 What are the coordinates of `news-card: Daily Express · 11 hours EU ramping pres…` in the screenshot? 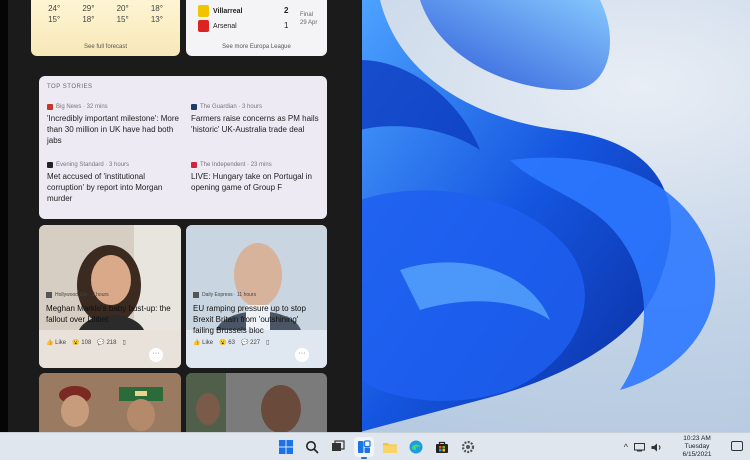 It's located at (256, 296).